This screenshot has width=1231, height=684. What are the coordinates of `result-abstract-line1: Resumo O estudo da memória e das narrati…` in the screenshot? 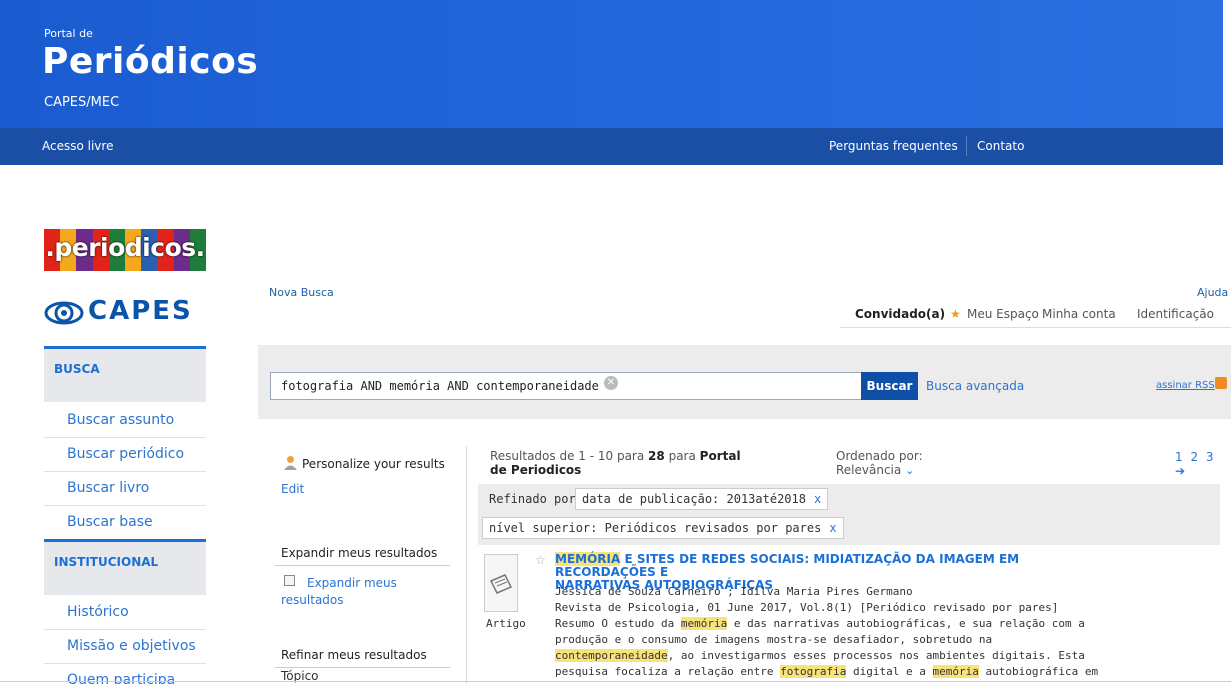 It's located at (820, 623).